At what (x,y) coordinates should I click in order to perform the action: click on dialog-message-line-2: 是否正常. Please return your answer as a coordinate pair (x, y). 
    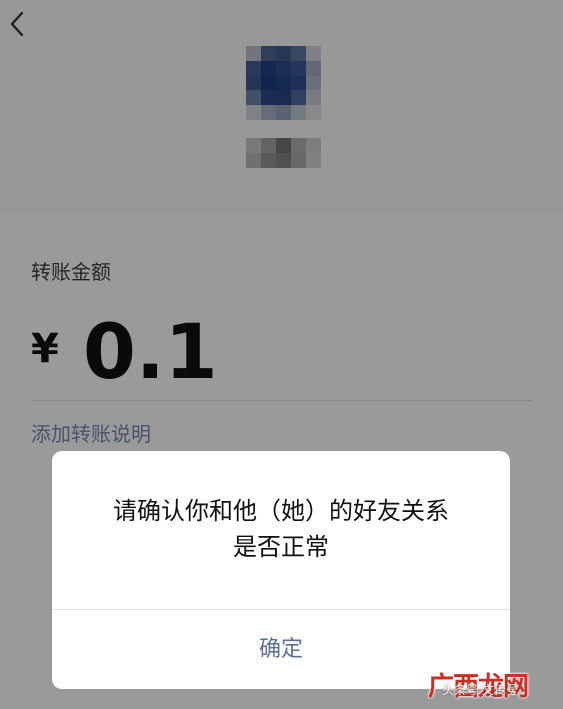
    Looking at the image, I should click on (281, 547).